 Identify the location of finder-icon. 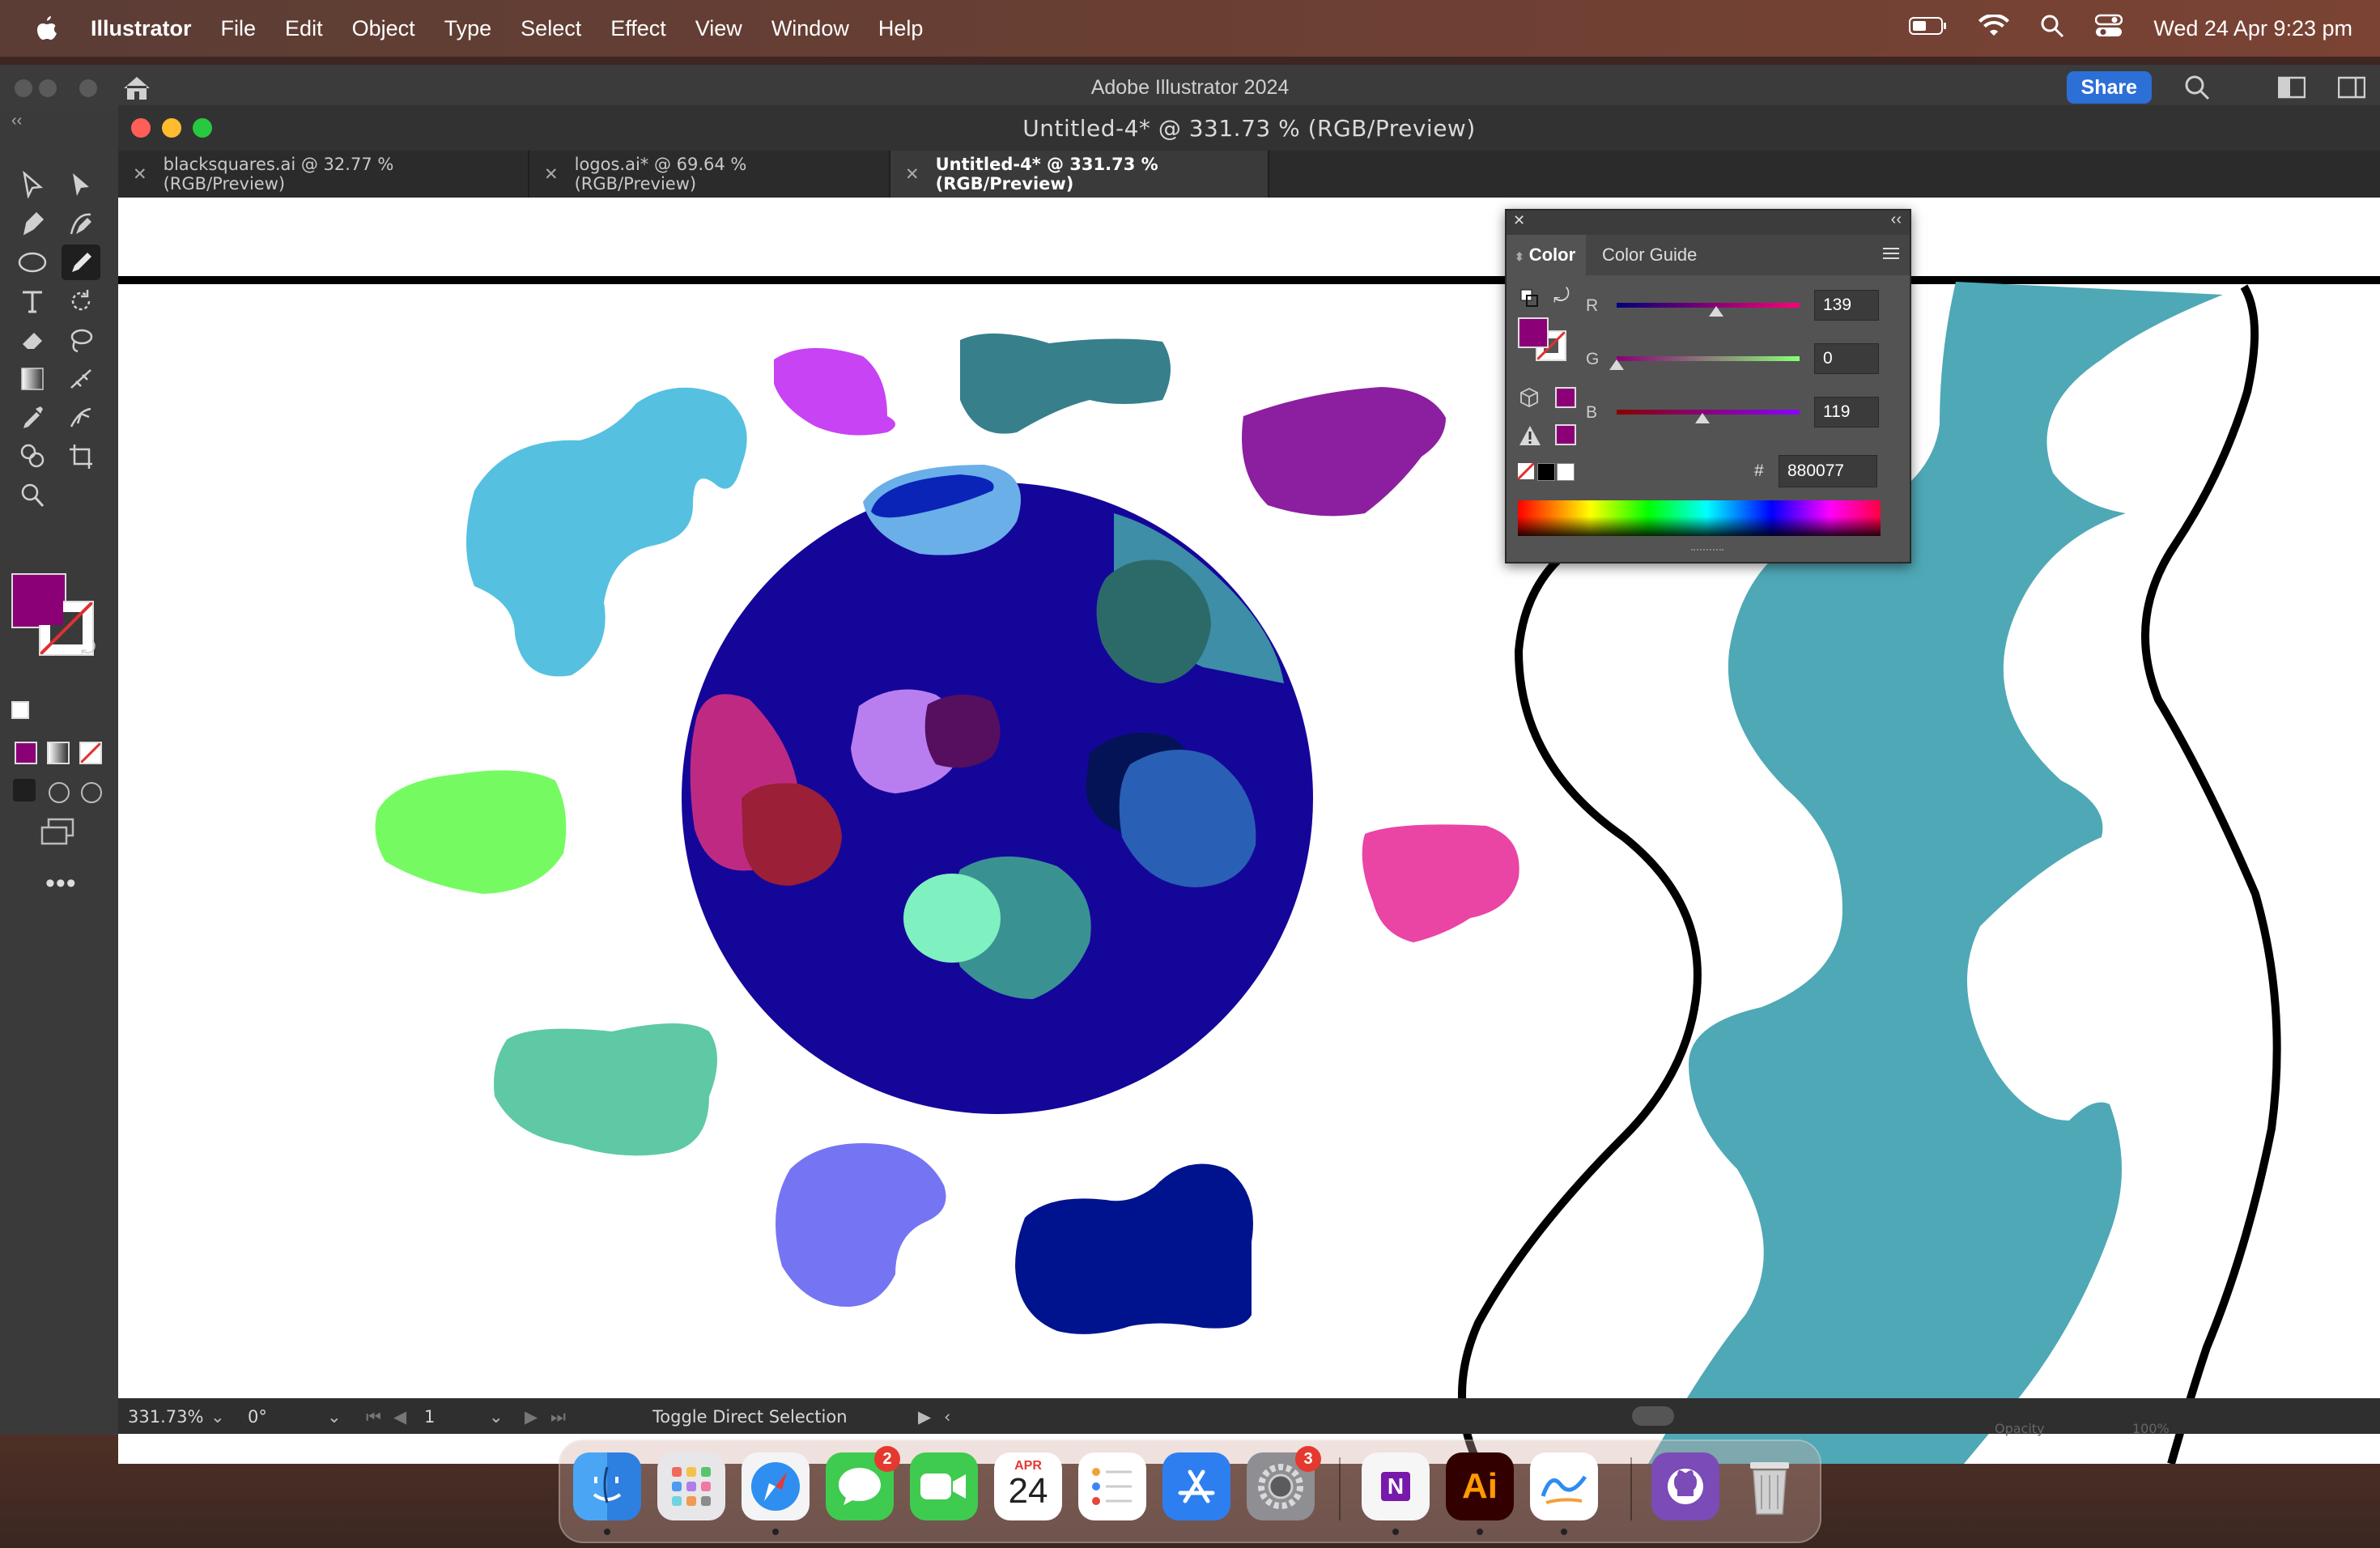
(607, 1494).